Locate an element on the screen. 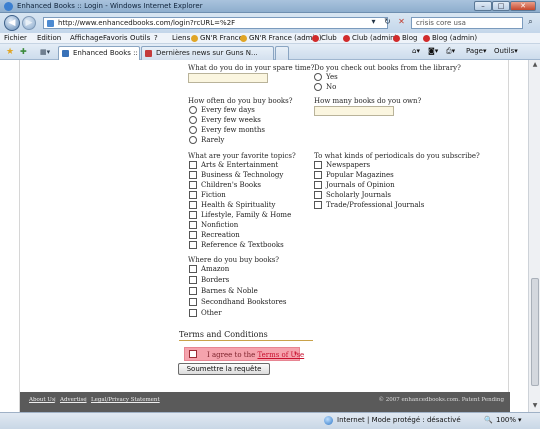 The image size is (540, 429). periodical-checkbox-newspapers is located at coordinates (318, 165).